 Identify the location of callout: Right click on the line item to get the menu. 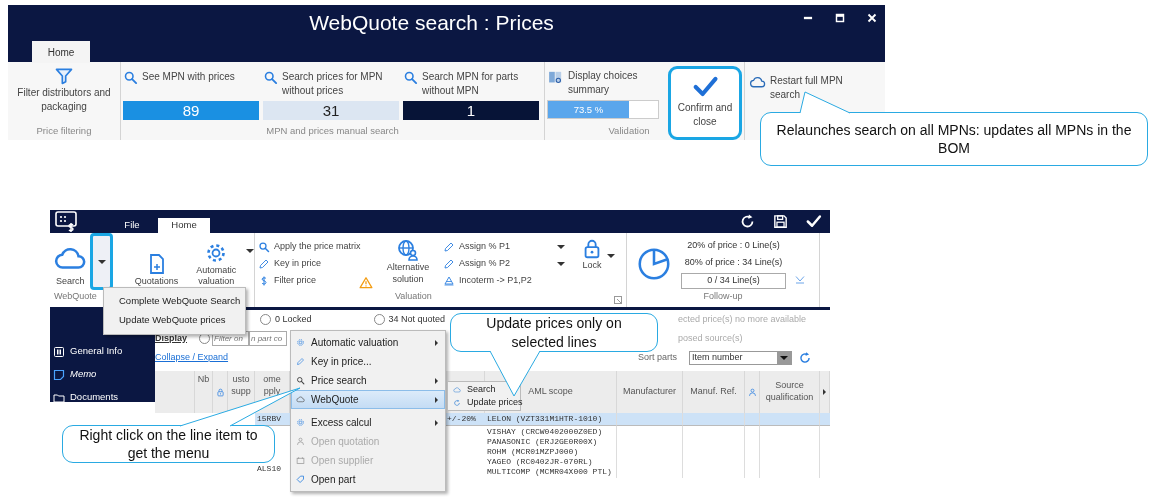
(168, 444).